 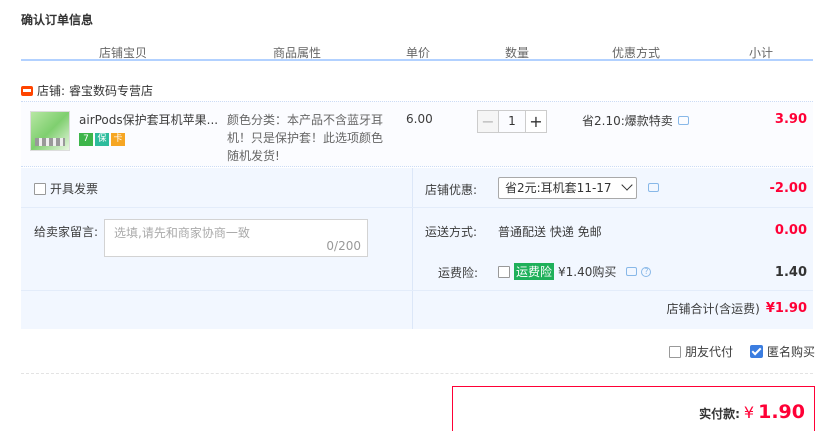 I want to click on quantity-input: 1, so click(x=512, y=121).